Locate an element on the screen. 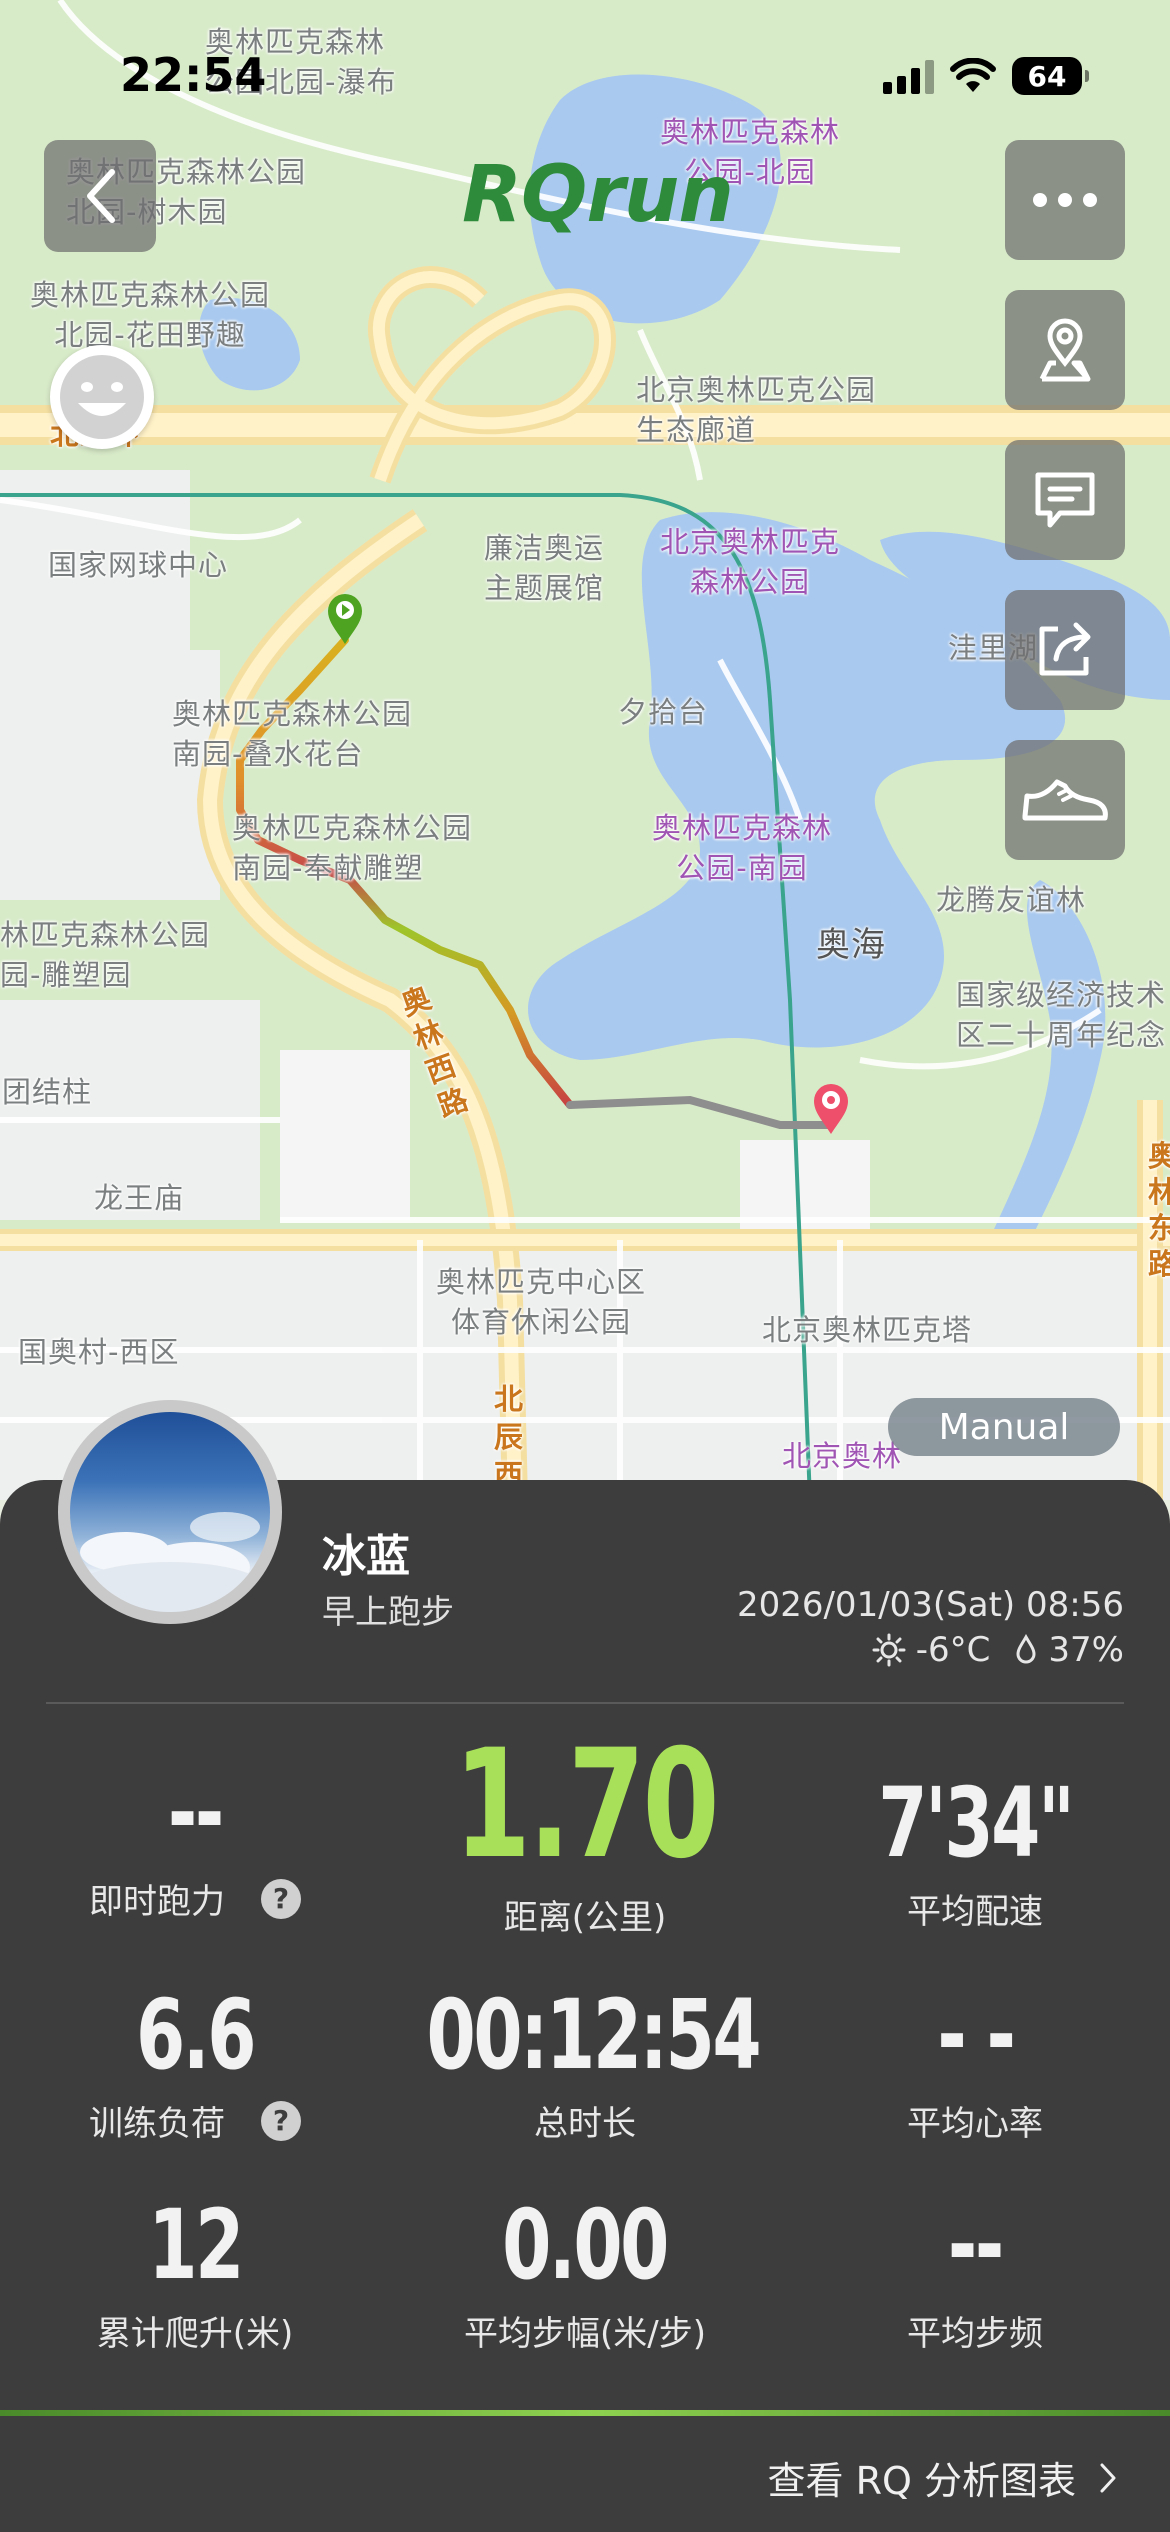 The width and height of the screenshot is (1170, 2532). metric-running-power: -- 即时跑力? is located at coordinates (195, 1840).